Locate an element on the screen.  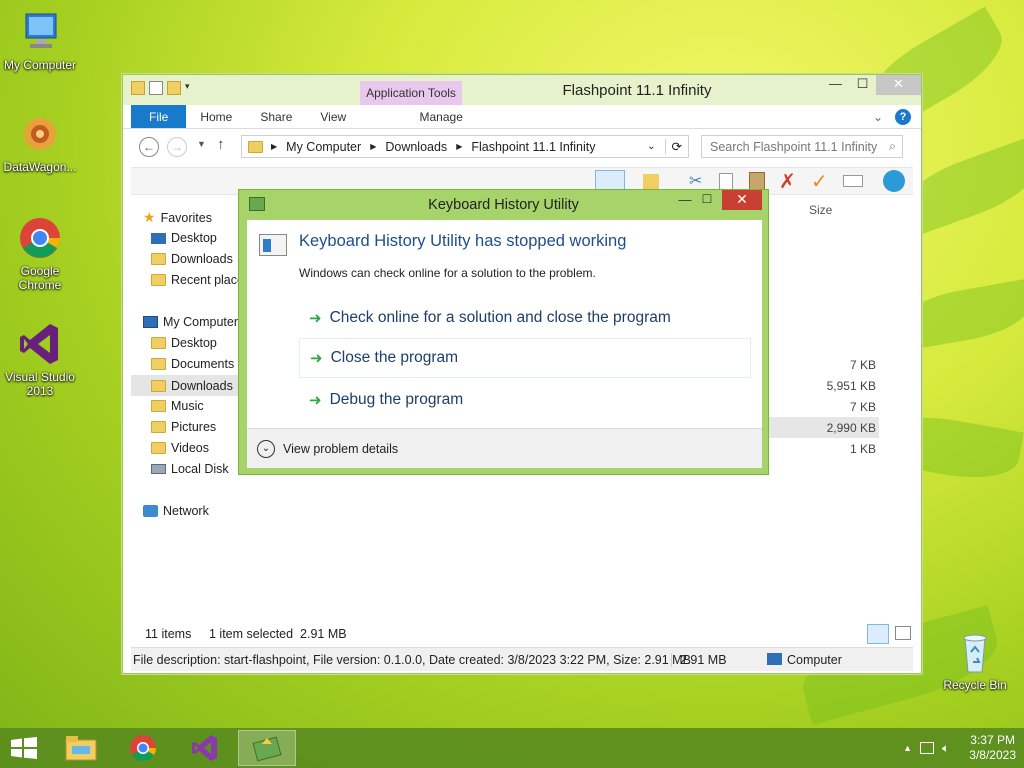
nav-desktop: Desktop is located at coordinates (184, 343).